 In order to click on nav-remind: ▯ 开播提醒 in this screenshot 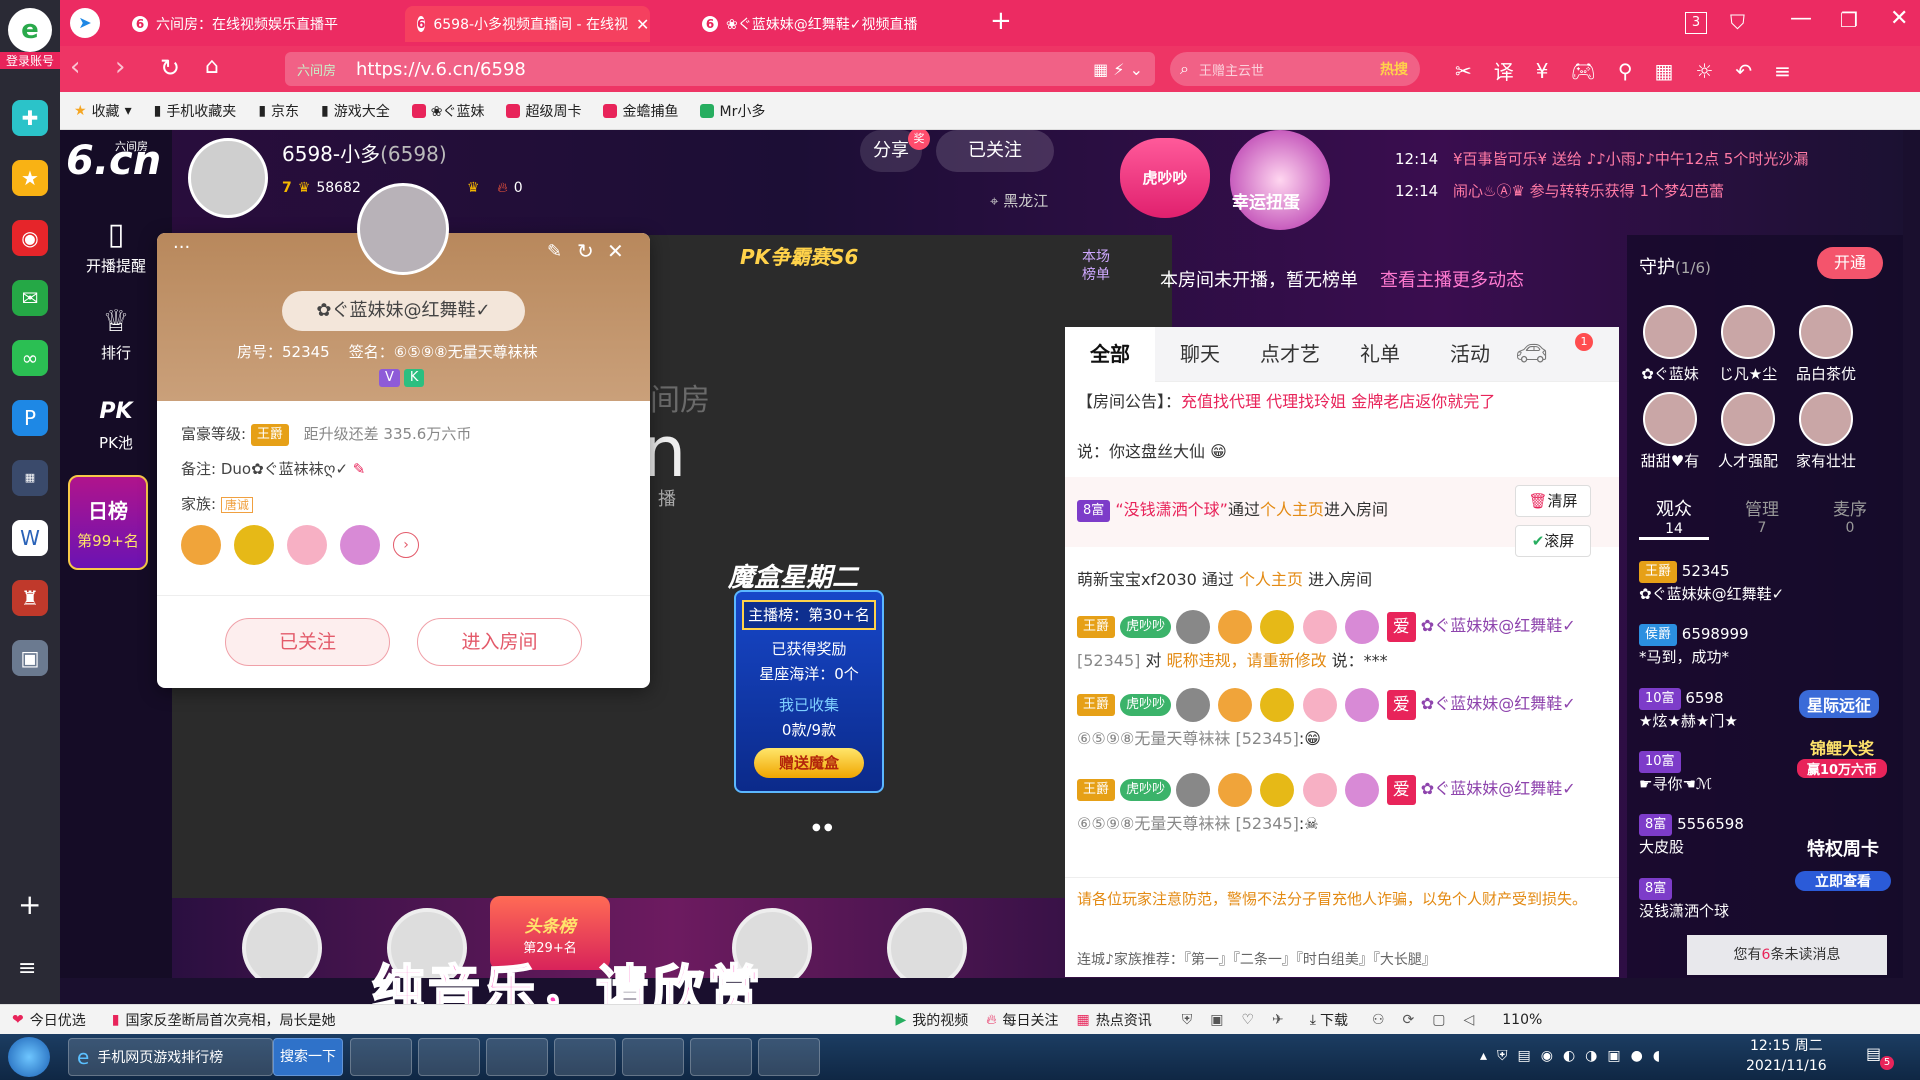, I will do `click(116, 245)`.